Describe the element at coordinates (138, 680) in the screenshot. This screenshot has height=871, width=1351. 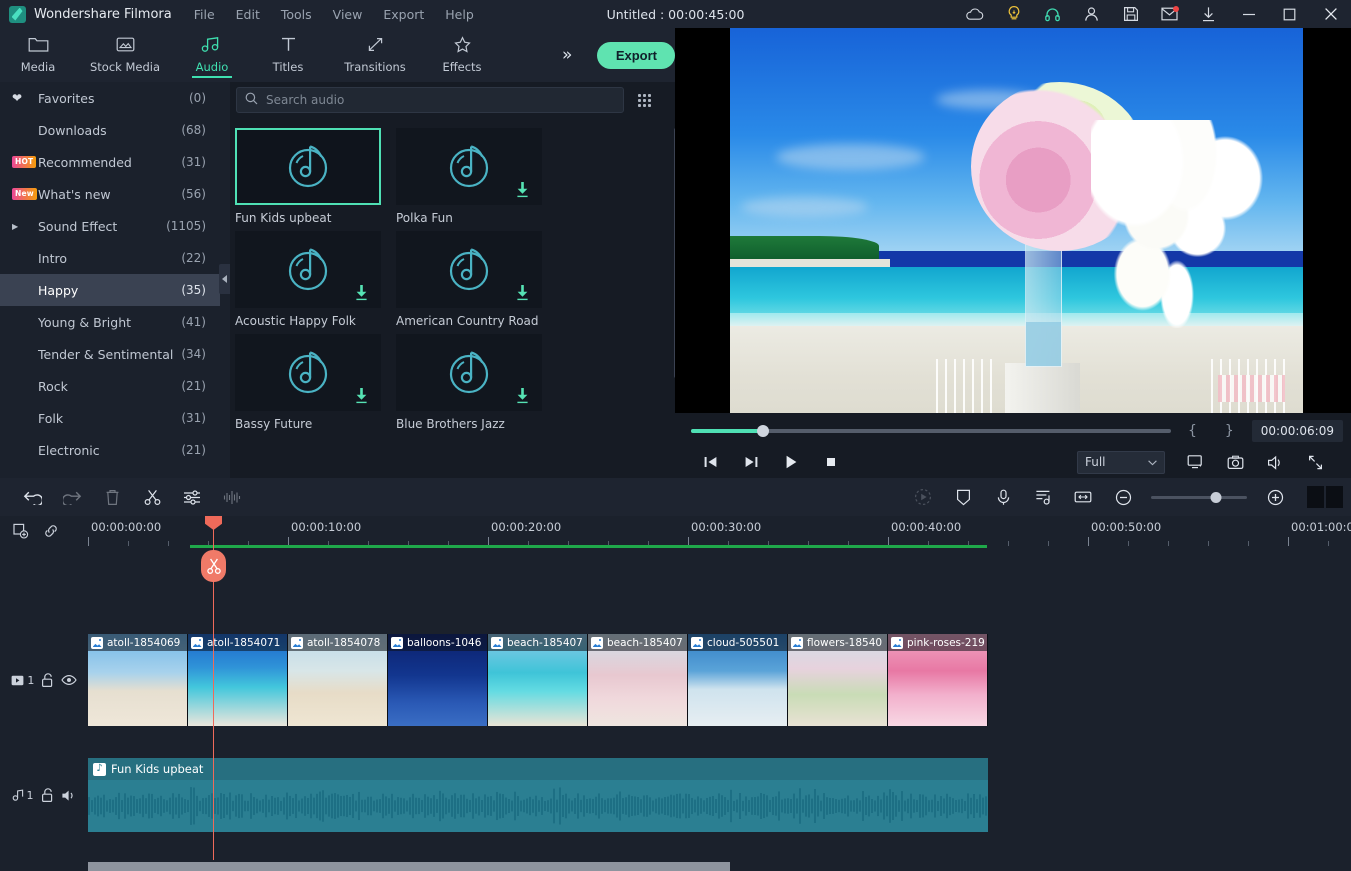
I see `video-clip: atoll-1854069` at that location.